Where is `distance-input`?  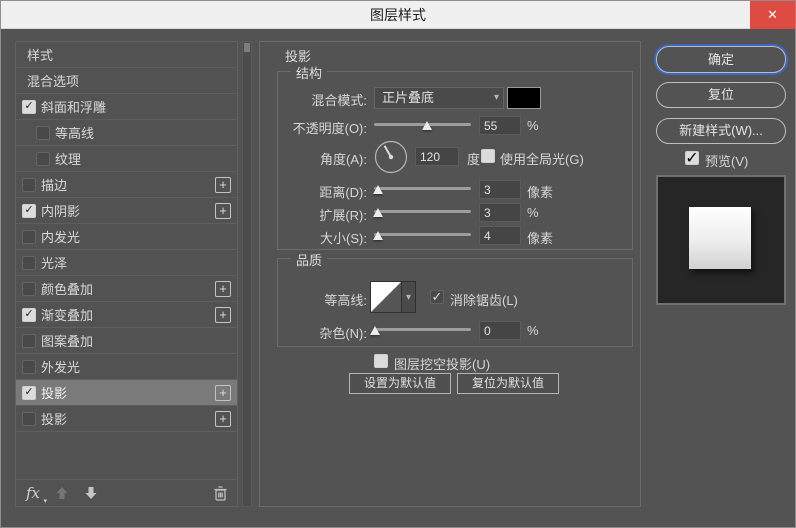
distance-input is located at coordinates (500, 189).